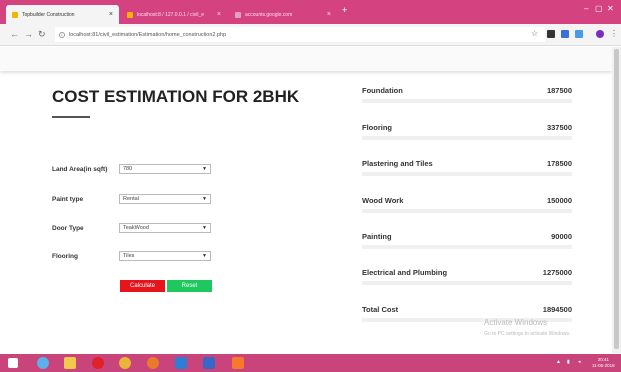 This screenshot has width=621, height=372. Describe the element at coordinates (467, 169) in the screenshot. I see `cost-row-plastering: Plastering and Tiles 178500` at that location.